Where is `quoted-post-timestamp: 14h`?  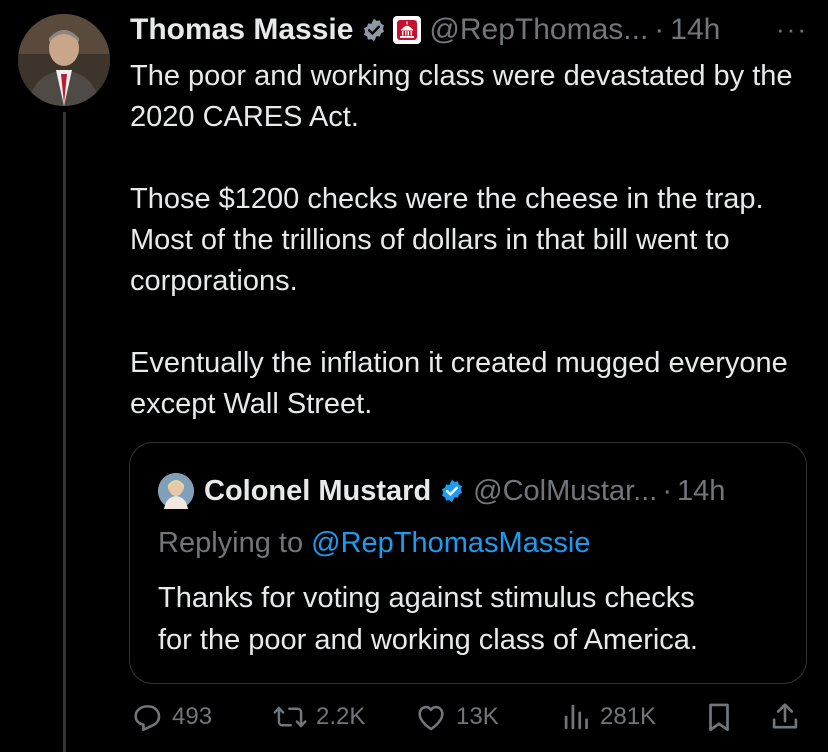 quoted-post-timestamp: 14h is located at coordinates (701, 491).